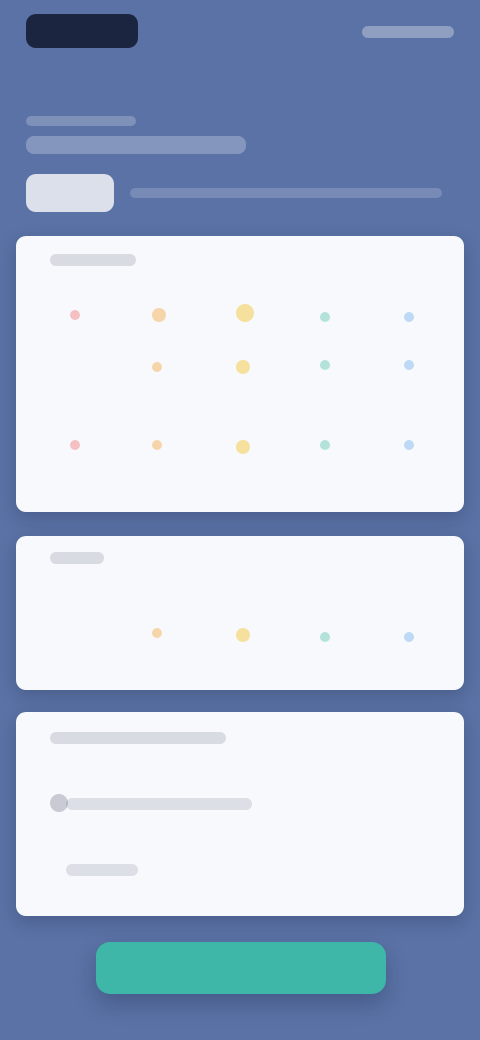  Describe the element at coordinates (138, 738) in the screenshot. I see `panel-3-title-placeholder` at that location.